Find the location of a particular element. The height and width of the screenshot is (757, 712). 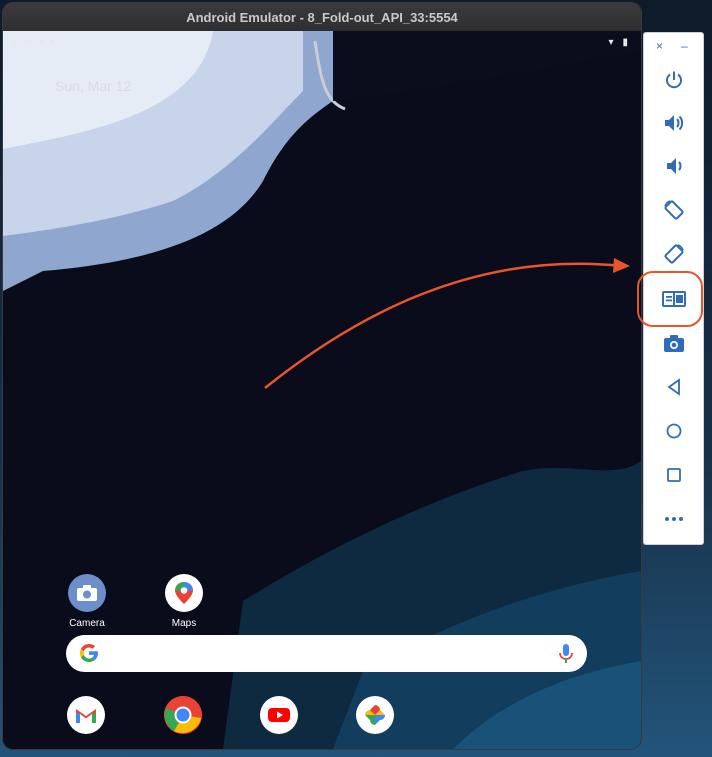

status-time: 1:50 is located at coordinates (22, 42).